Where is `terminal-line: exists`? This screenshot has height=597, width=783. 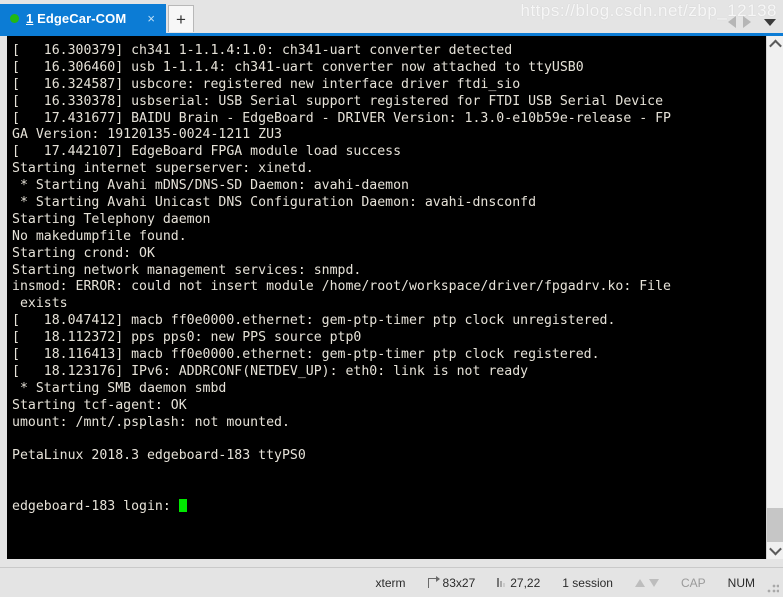 terminal-line: exists is located at coordinates (40, 304).